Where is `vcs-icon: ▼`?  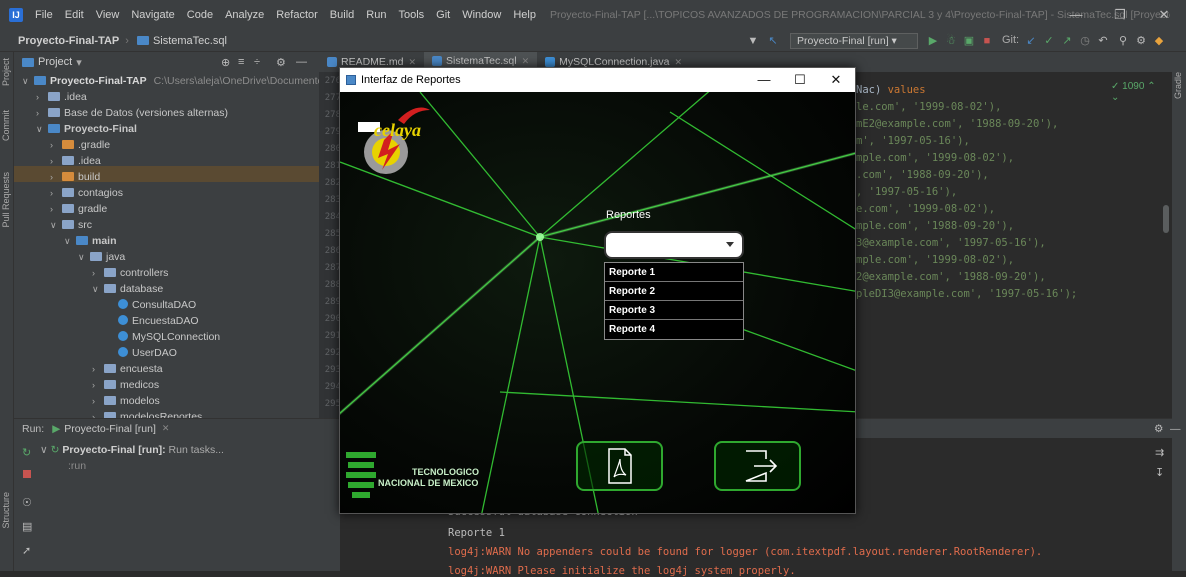 vcs-icon: ▼ is located at coordinates (753, 41).